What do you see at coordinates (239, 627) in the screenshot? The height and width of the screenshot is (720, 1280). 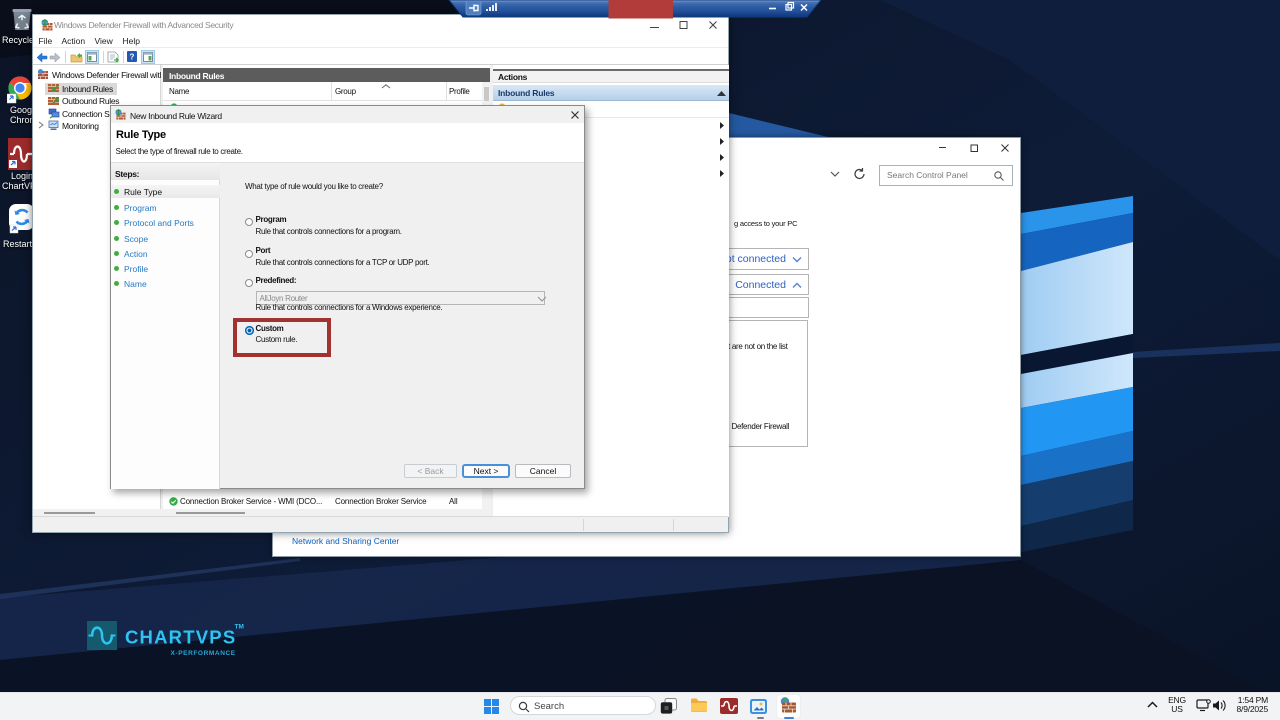 I see `svg-text: TM` at bounding box center [239, 627].